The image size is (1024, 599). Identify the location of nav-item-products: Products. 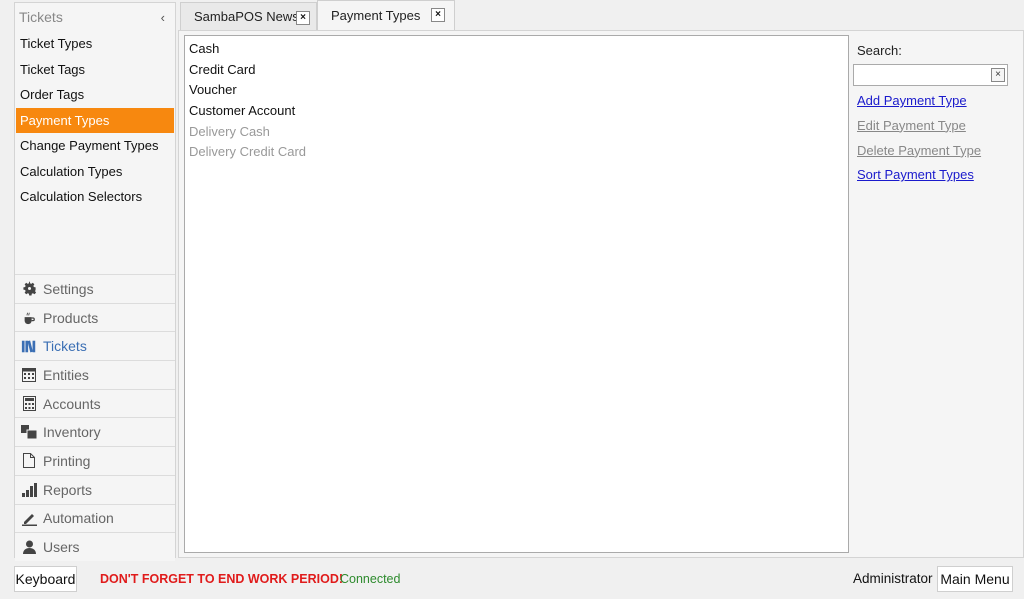
(95, 317).